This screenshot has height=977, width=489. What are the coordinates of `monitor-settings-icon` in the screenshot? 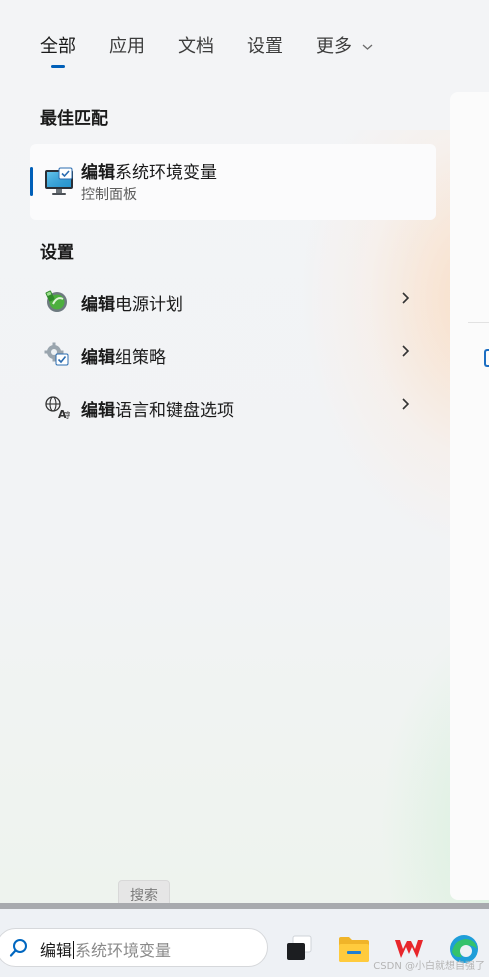 It's located at (59, 182).